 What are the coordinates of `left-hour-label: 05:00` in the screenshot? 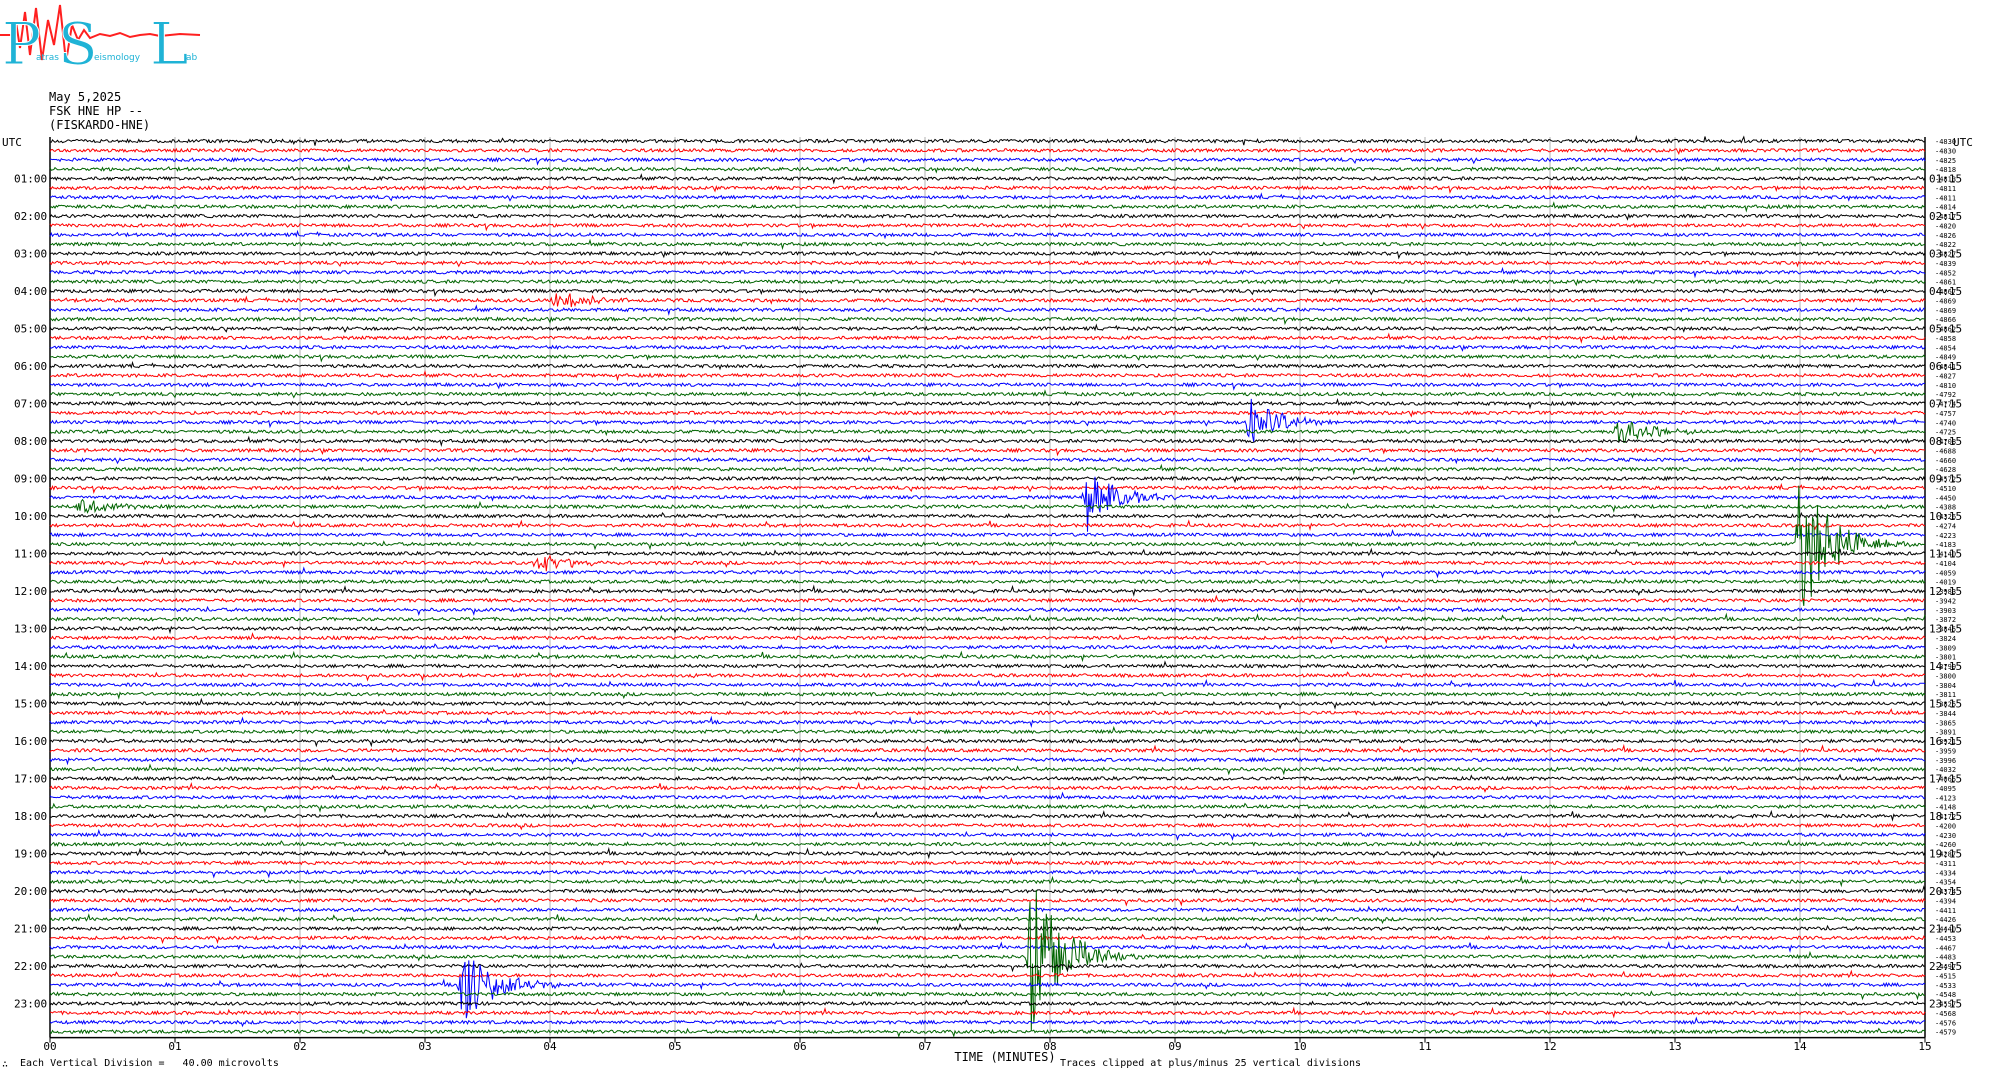 It's located at (30, 329).